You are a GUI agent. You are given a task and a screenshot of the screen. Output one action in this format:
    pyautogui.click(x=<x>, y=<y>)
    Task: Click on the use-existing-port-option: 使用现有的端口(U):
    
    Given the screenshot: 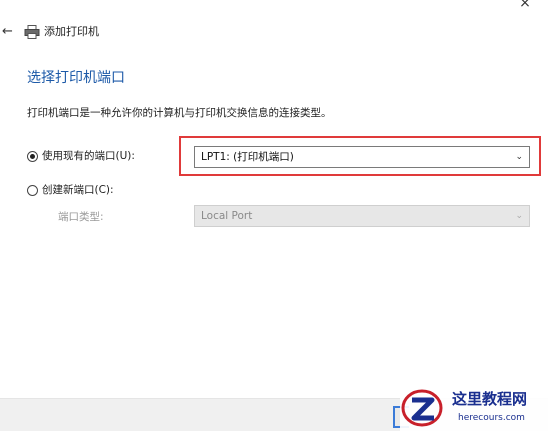 What is the action you would take?
    pyautogui.click(x=81, y=156)
    